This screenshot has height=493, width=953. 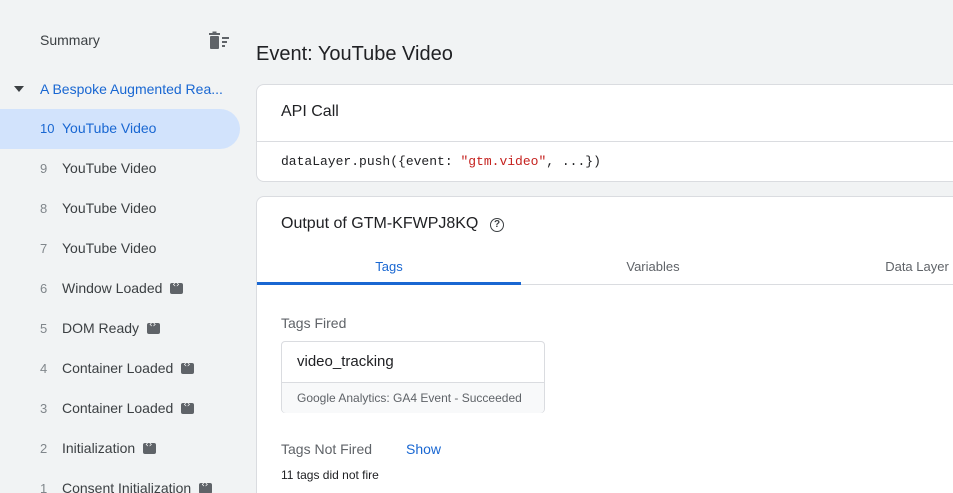 I want to click on event-number: 6, so click(x=44, y=288).